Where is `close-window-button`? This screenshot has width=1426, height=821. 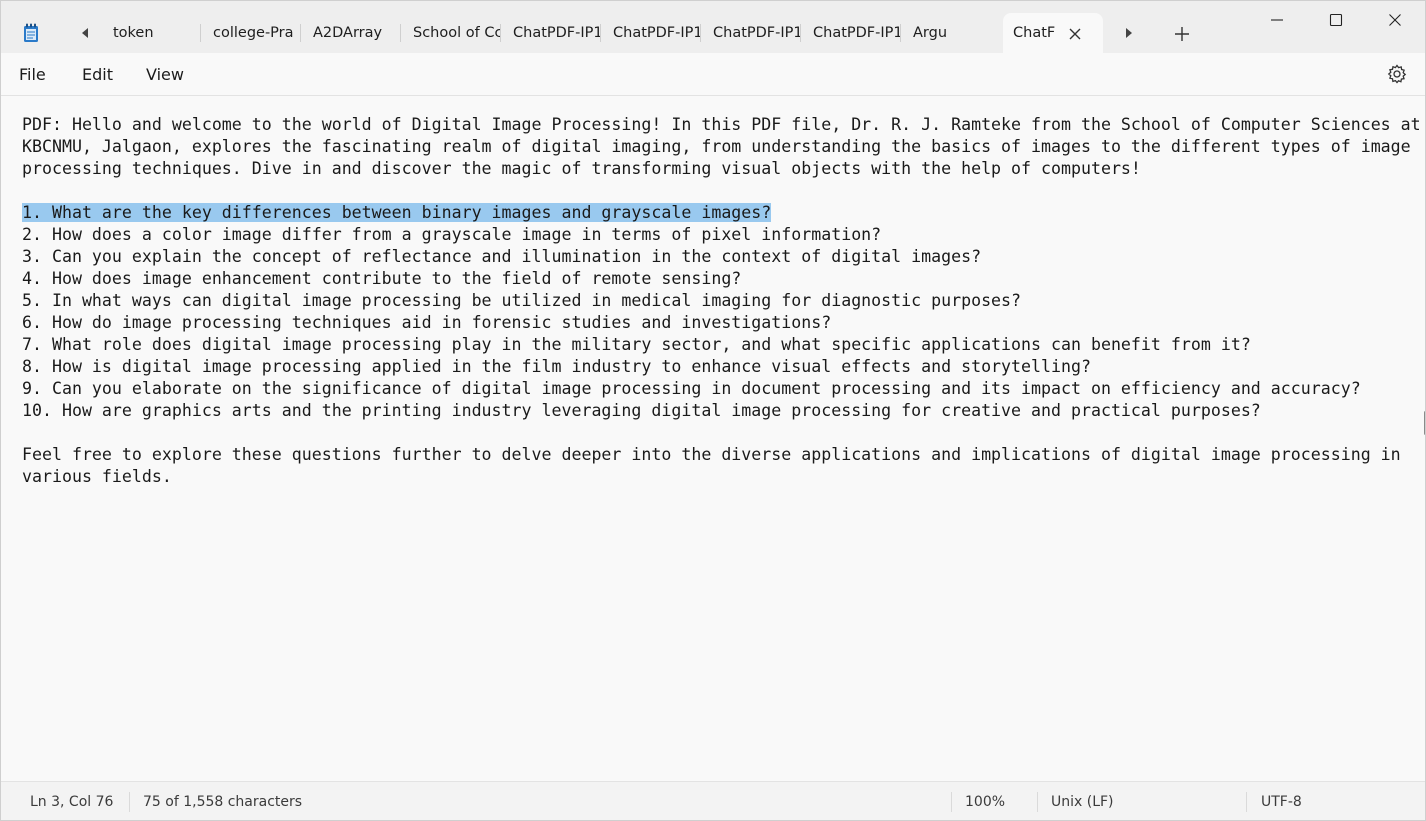 close-window-button is located at coordinates (1396, 20).